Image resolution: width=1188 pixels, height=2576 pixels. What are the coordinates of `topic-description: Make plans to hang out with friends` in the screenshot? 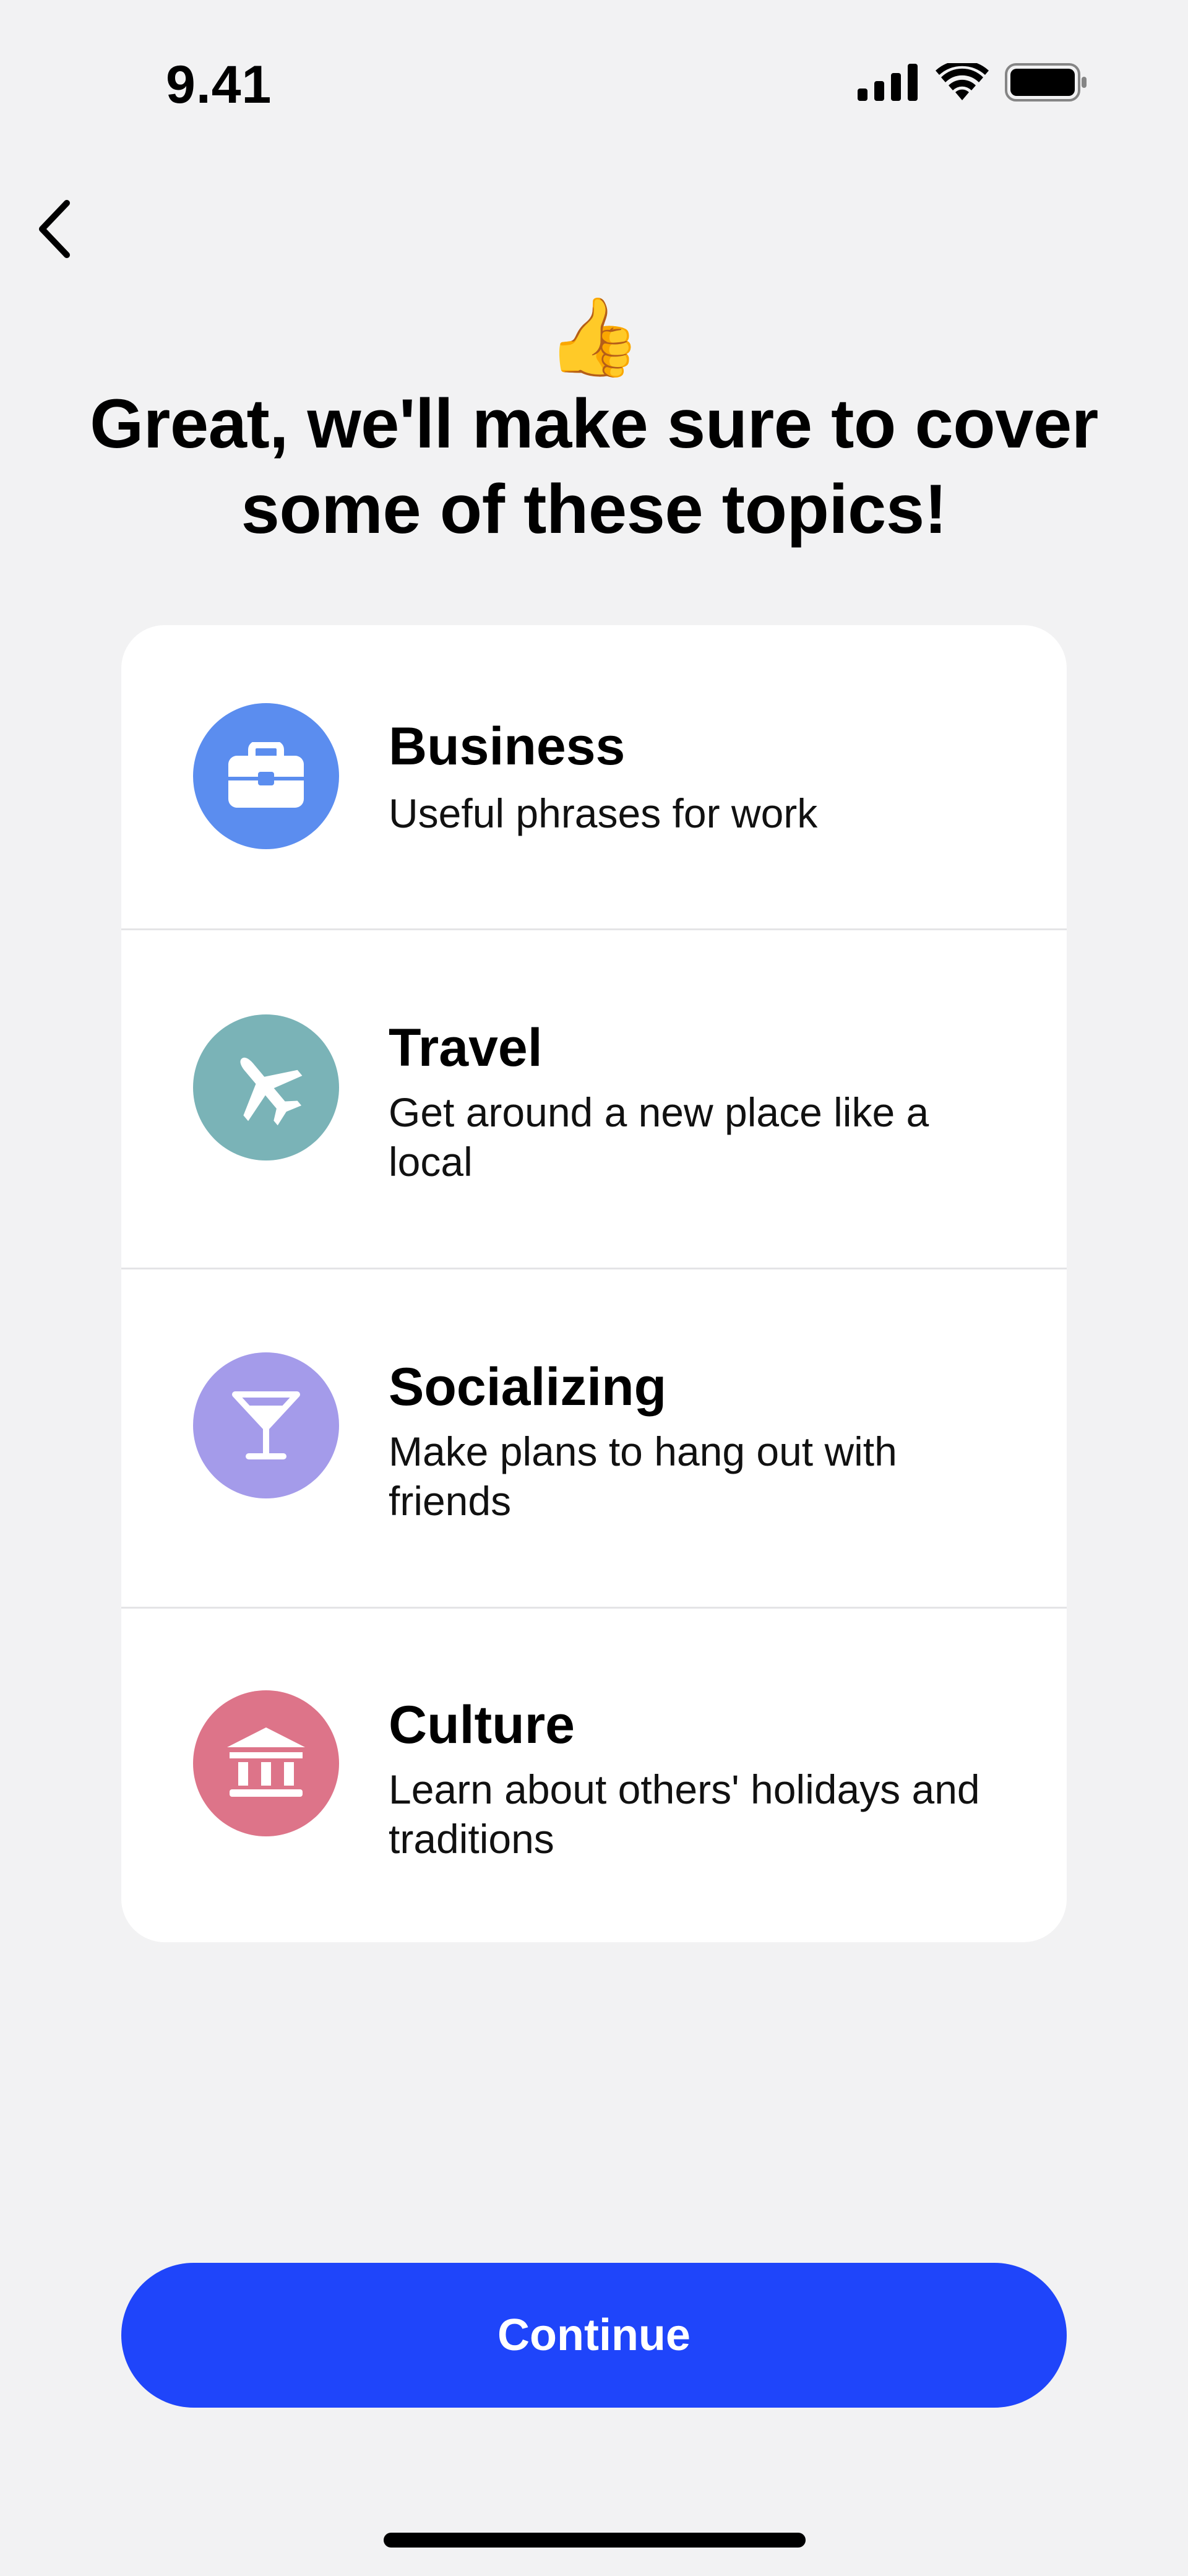 It's located at (643, 1476).